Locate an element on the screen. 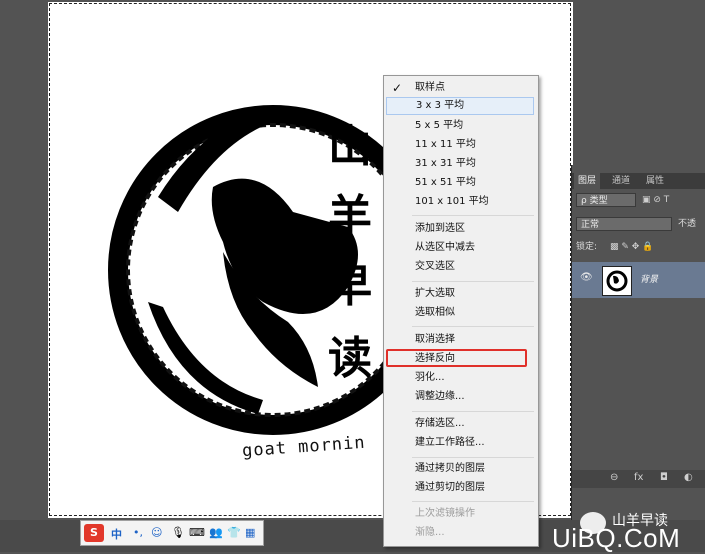 The height and width of the screenshot is (554, 705). menu-item-31x31: 31 x 31 平均 is located at coordinates (460, 164).